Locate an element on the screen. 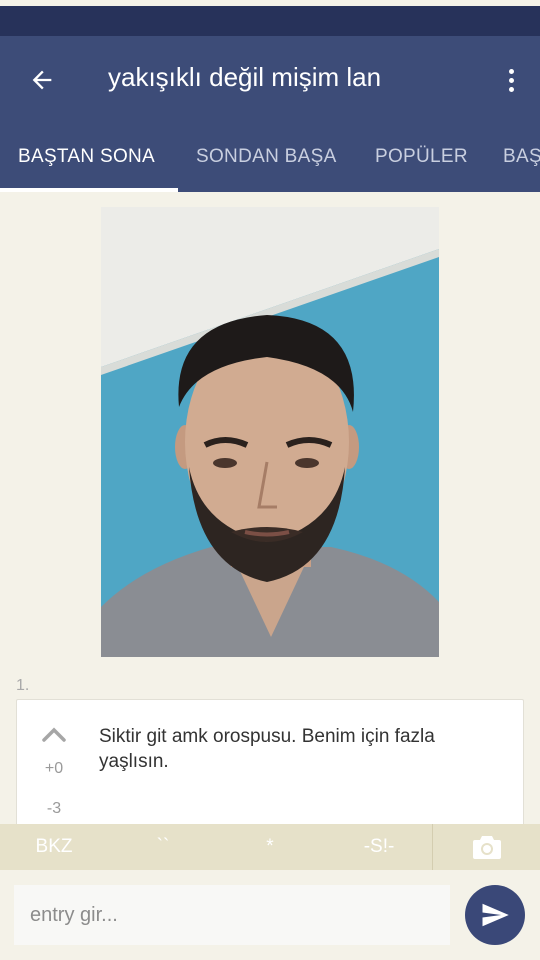  bkz-button: BKZ is located at coordinates (54, 847).